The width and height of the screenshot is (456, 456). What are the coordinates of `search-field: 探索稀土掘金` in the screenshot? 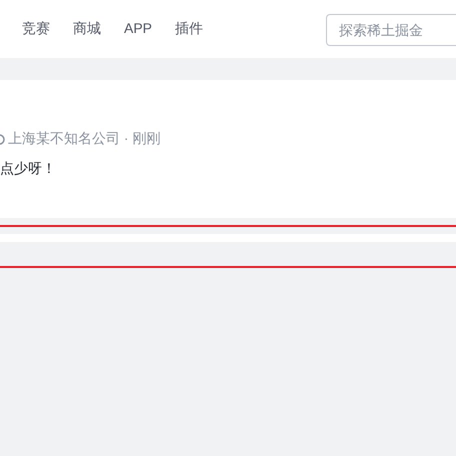 It's located at (391, 30).